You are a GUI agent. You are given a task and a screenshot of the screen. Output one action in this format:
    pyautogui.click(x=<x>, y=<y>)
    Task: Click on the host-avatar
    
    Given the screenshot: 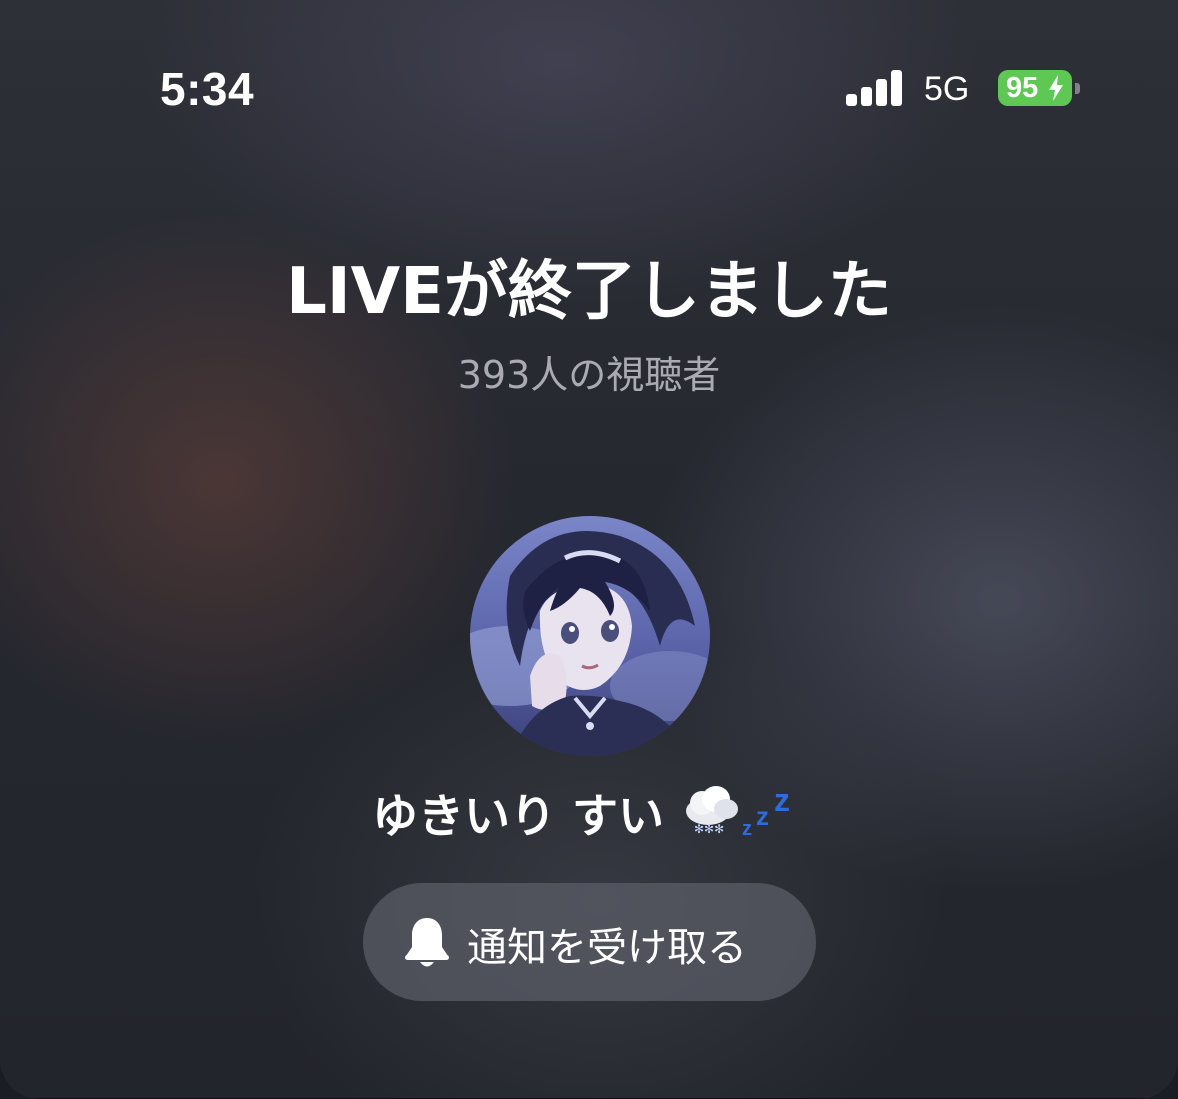 What is the action you would take?
    pyautogui.click(x=590, y=636)
    